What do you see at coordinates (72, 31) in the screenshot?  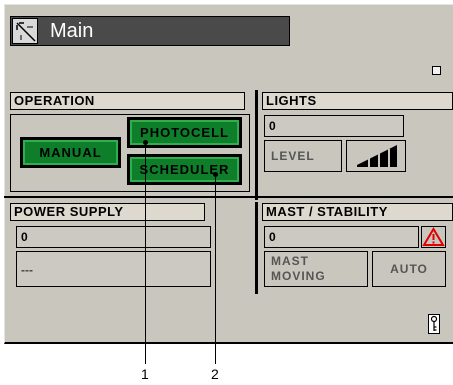 I see `window-title: Main` at bounding box center [72, 31].